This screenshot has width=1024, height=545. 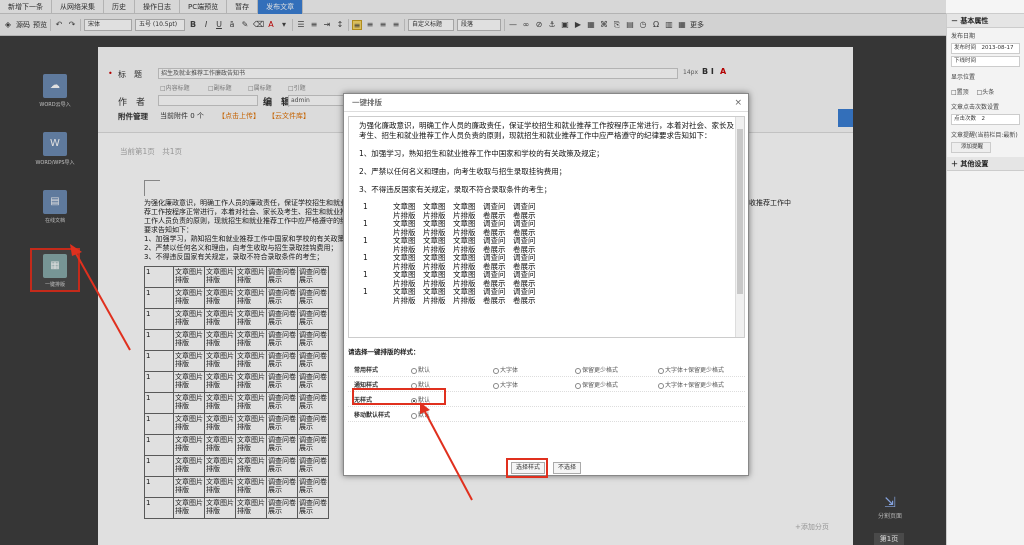 I want to click on scrollbar-thumb, so click(x=740, y=211).